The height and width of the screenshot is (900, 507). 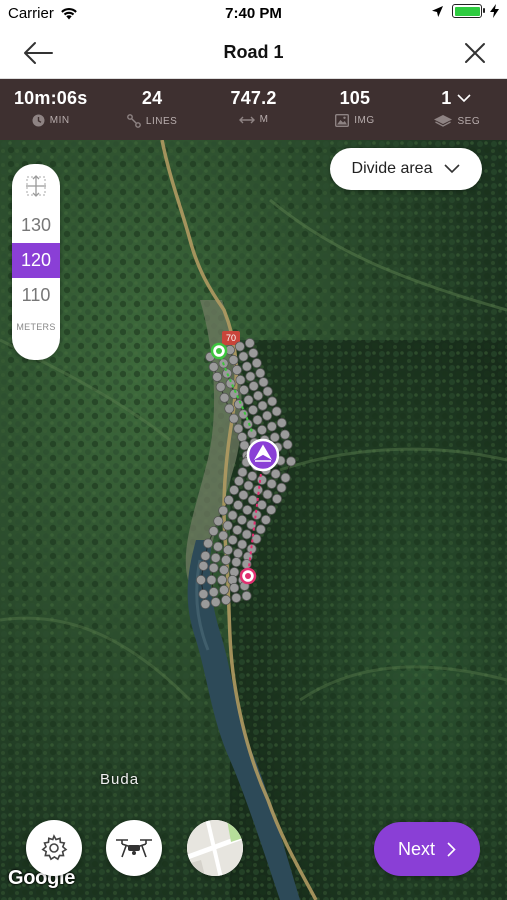 I want to click on status-indicators, so click(x=465, y=11).